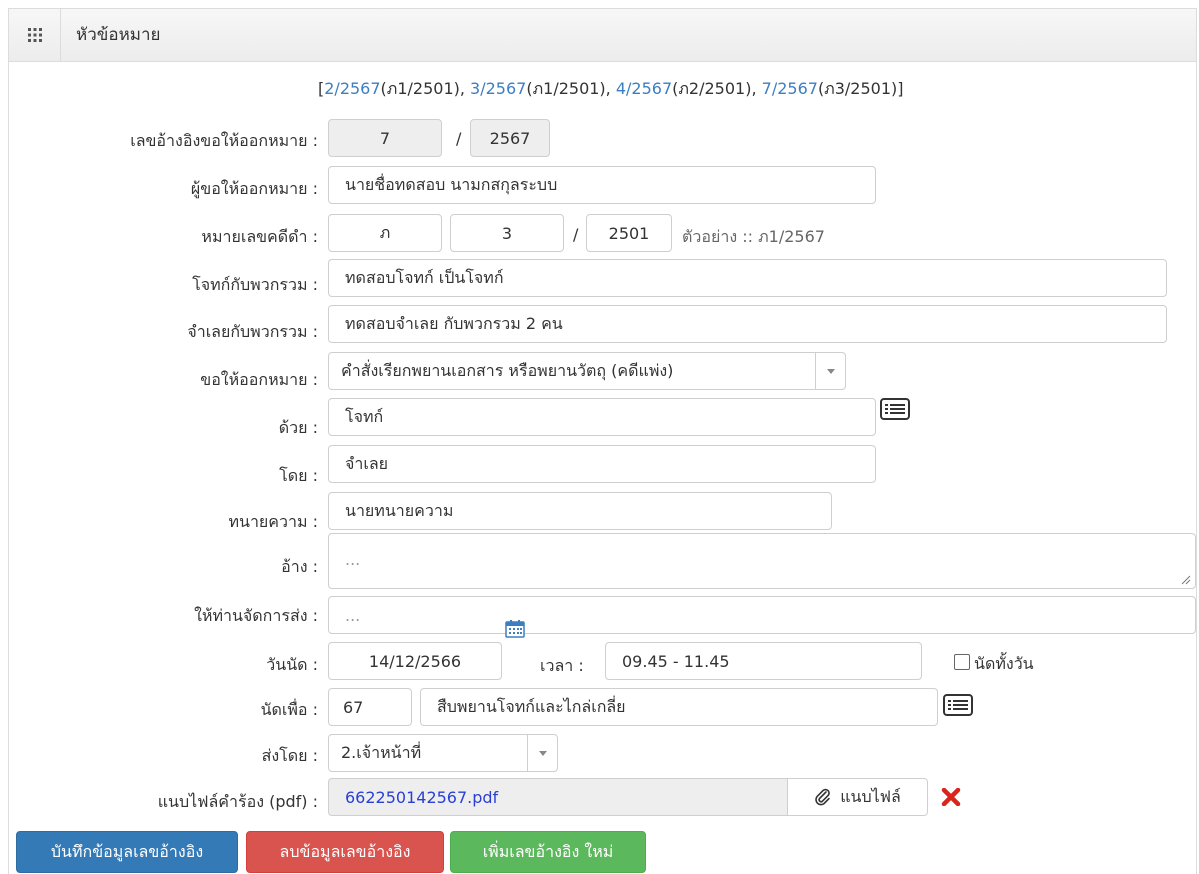 The image size is (1199, 874). I want to click on lawyer-input: นายทนายความ, so click(580, 511).